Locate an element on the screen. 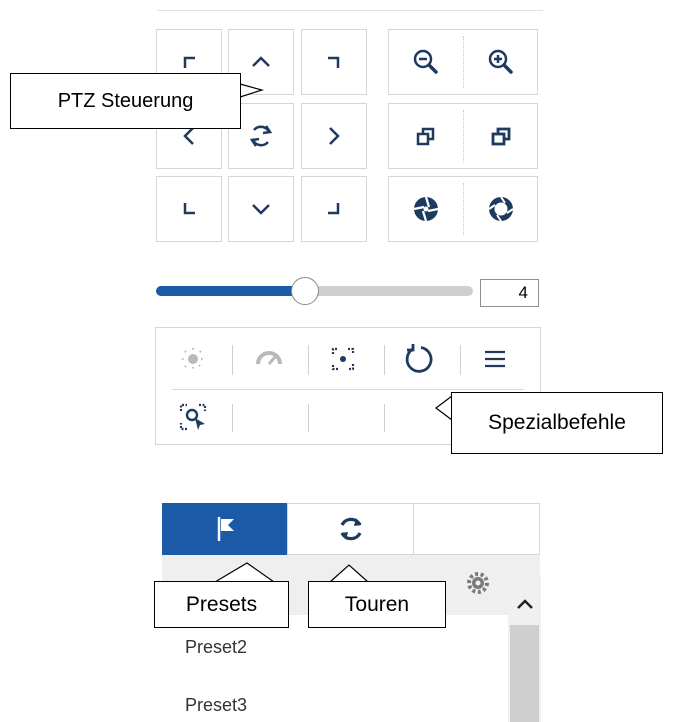 The image size is (677, 722). callout-presets: Presets is located at coordinates (221, 604).